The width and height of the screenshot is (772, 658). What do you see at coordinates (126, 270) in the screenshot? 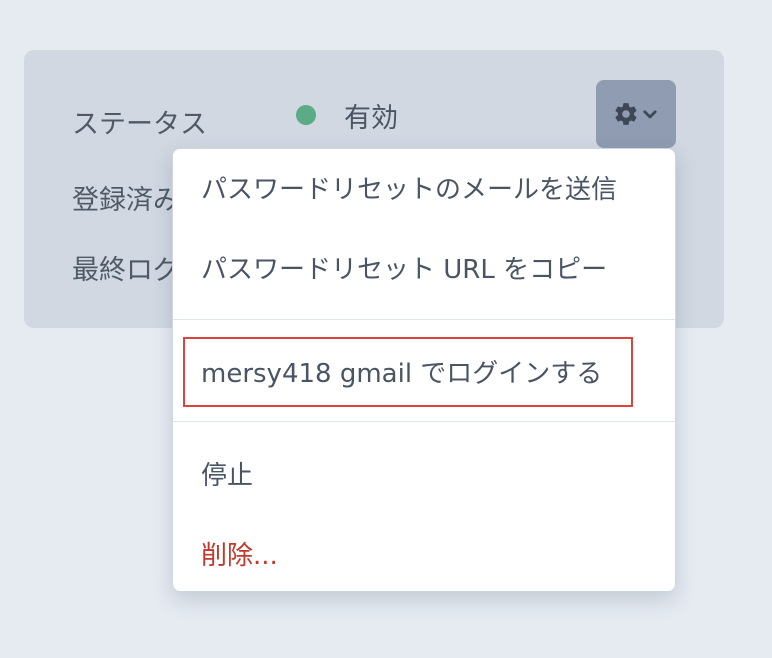
I see `last-login-label: 最終ログ` at bounding box center [126, 270].